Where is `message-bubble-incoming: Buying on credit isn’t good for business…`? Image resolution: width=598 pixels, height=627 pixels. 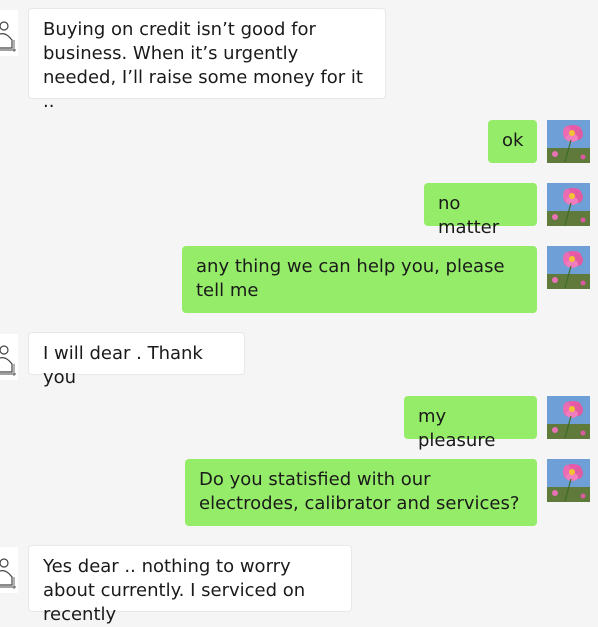 message-bubble-incoming: Buying on credit isn’t good for business… is located at coordinates (207, 60).